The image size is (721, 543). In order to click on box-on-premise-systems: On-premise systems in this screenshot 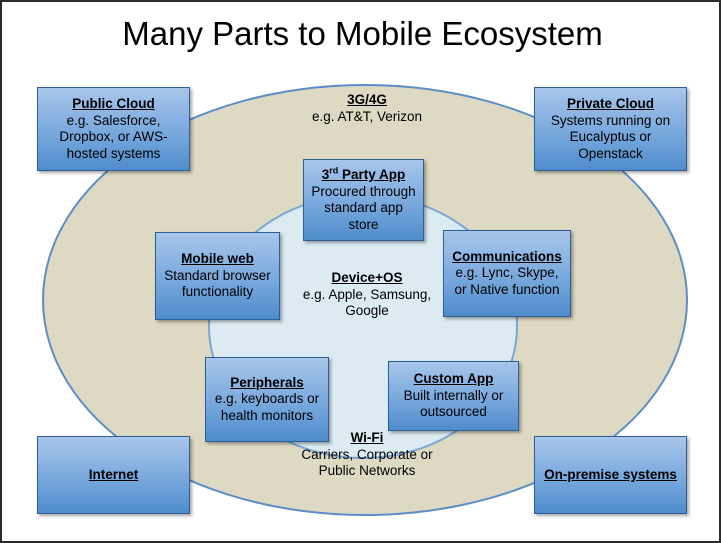, I will do `click(610, 475)`.